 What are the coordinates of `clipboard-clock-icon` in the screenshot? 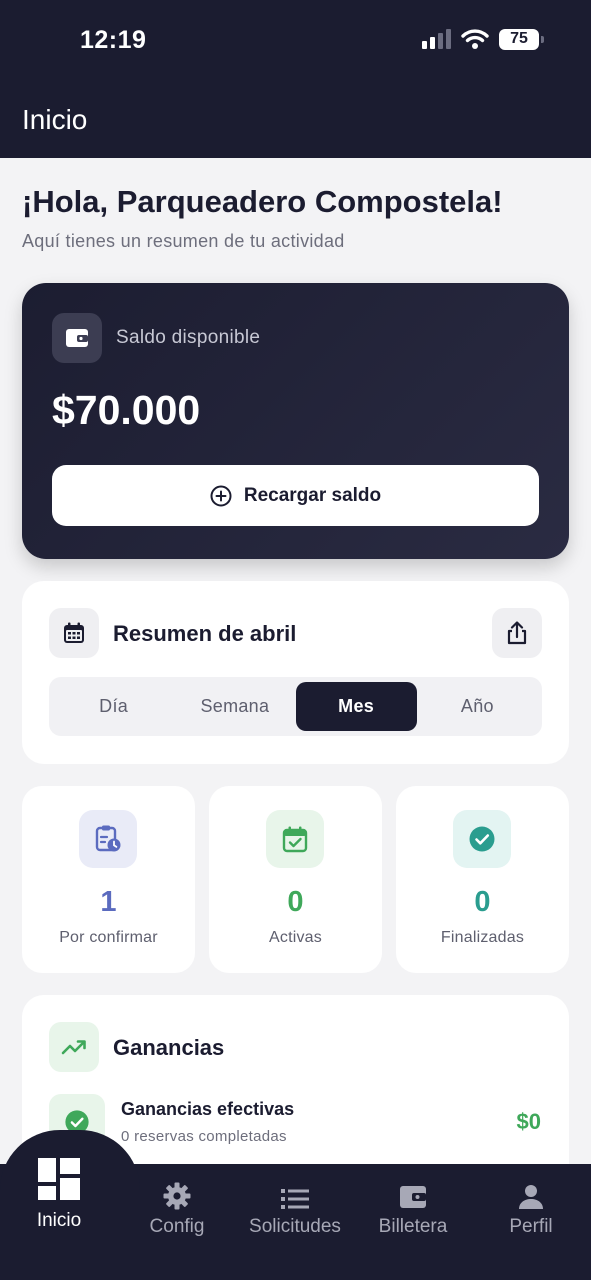 It's located at (108, 839).